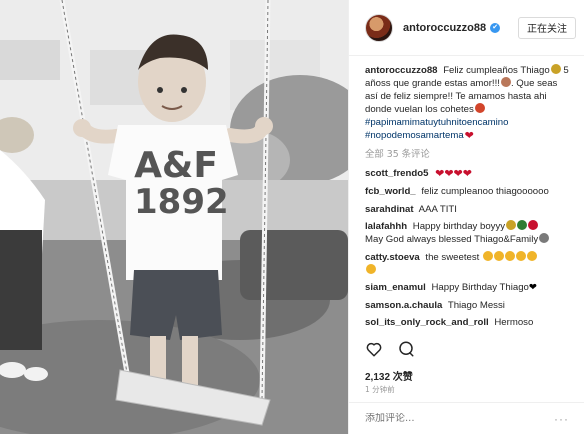  What do you see at coordinates (380, 389) in the screenshot?
I see `post-timestamp: 1 分钟前` at bounding box center [380, 389].